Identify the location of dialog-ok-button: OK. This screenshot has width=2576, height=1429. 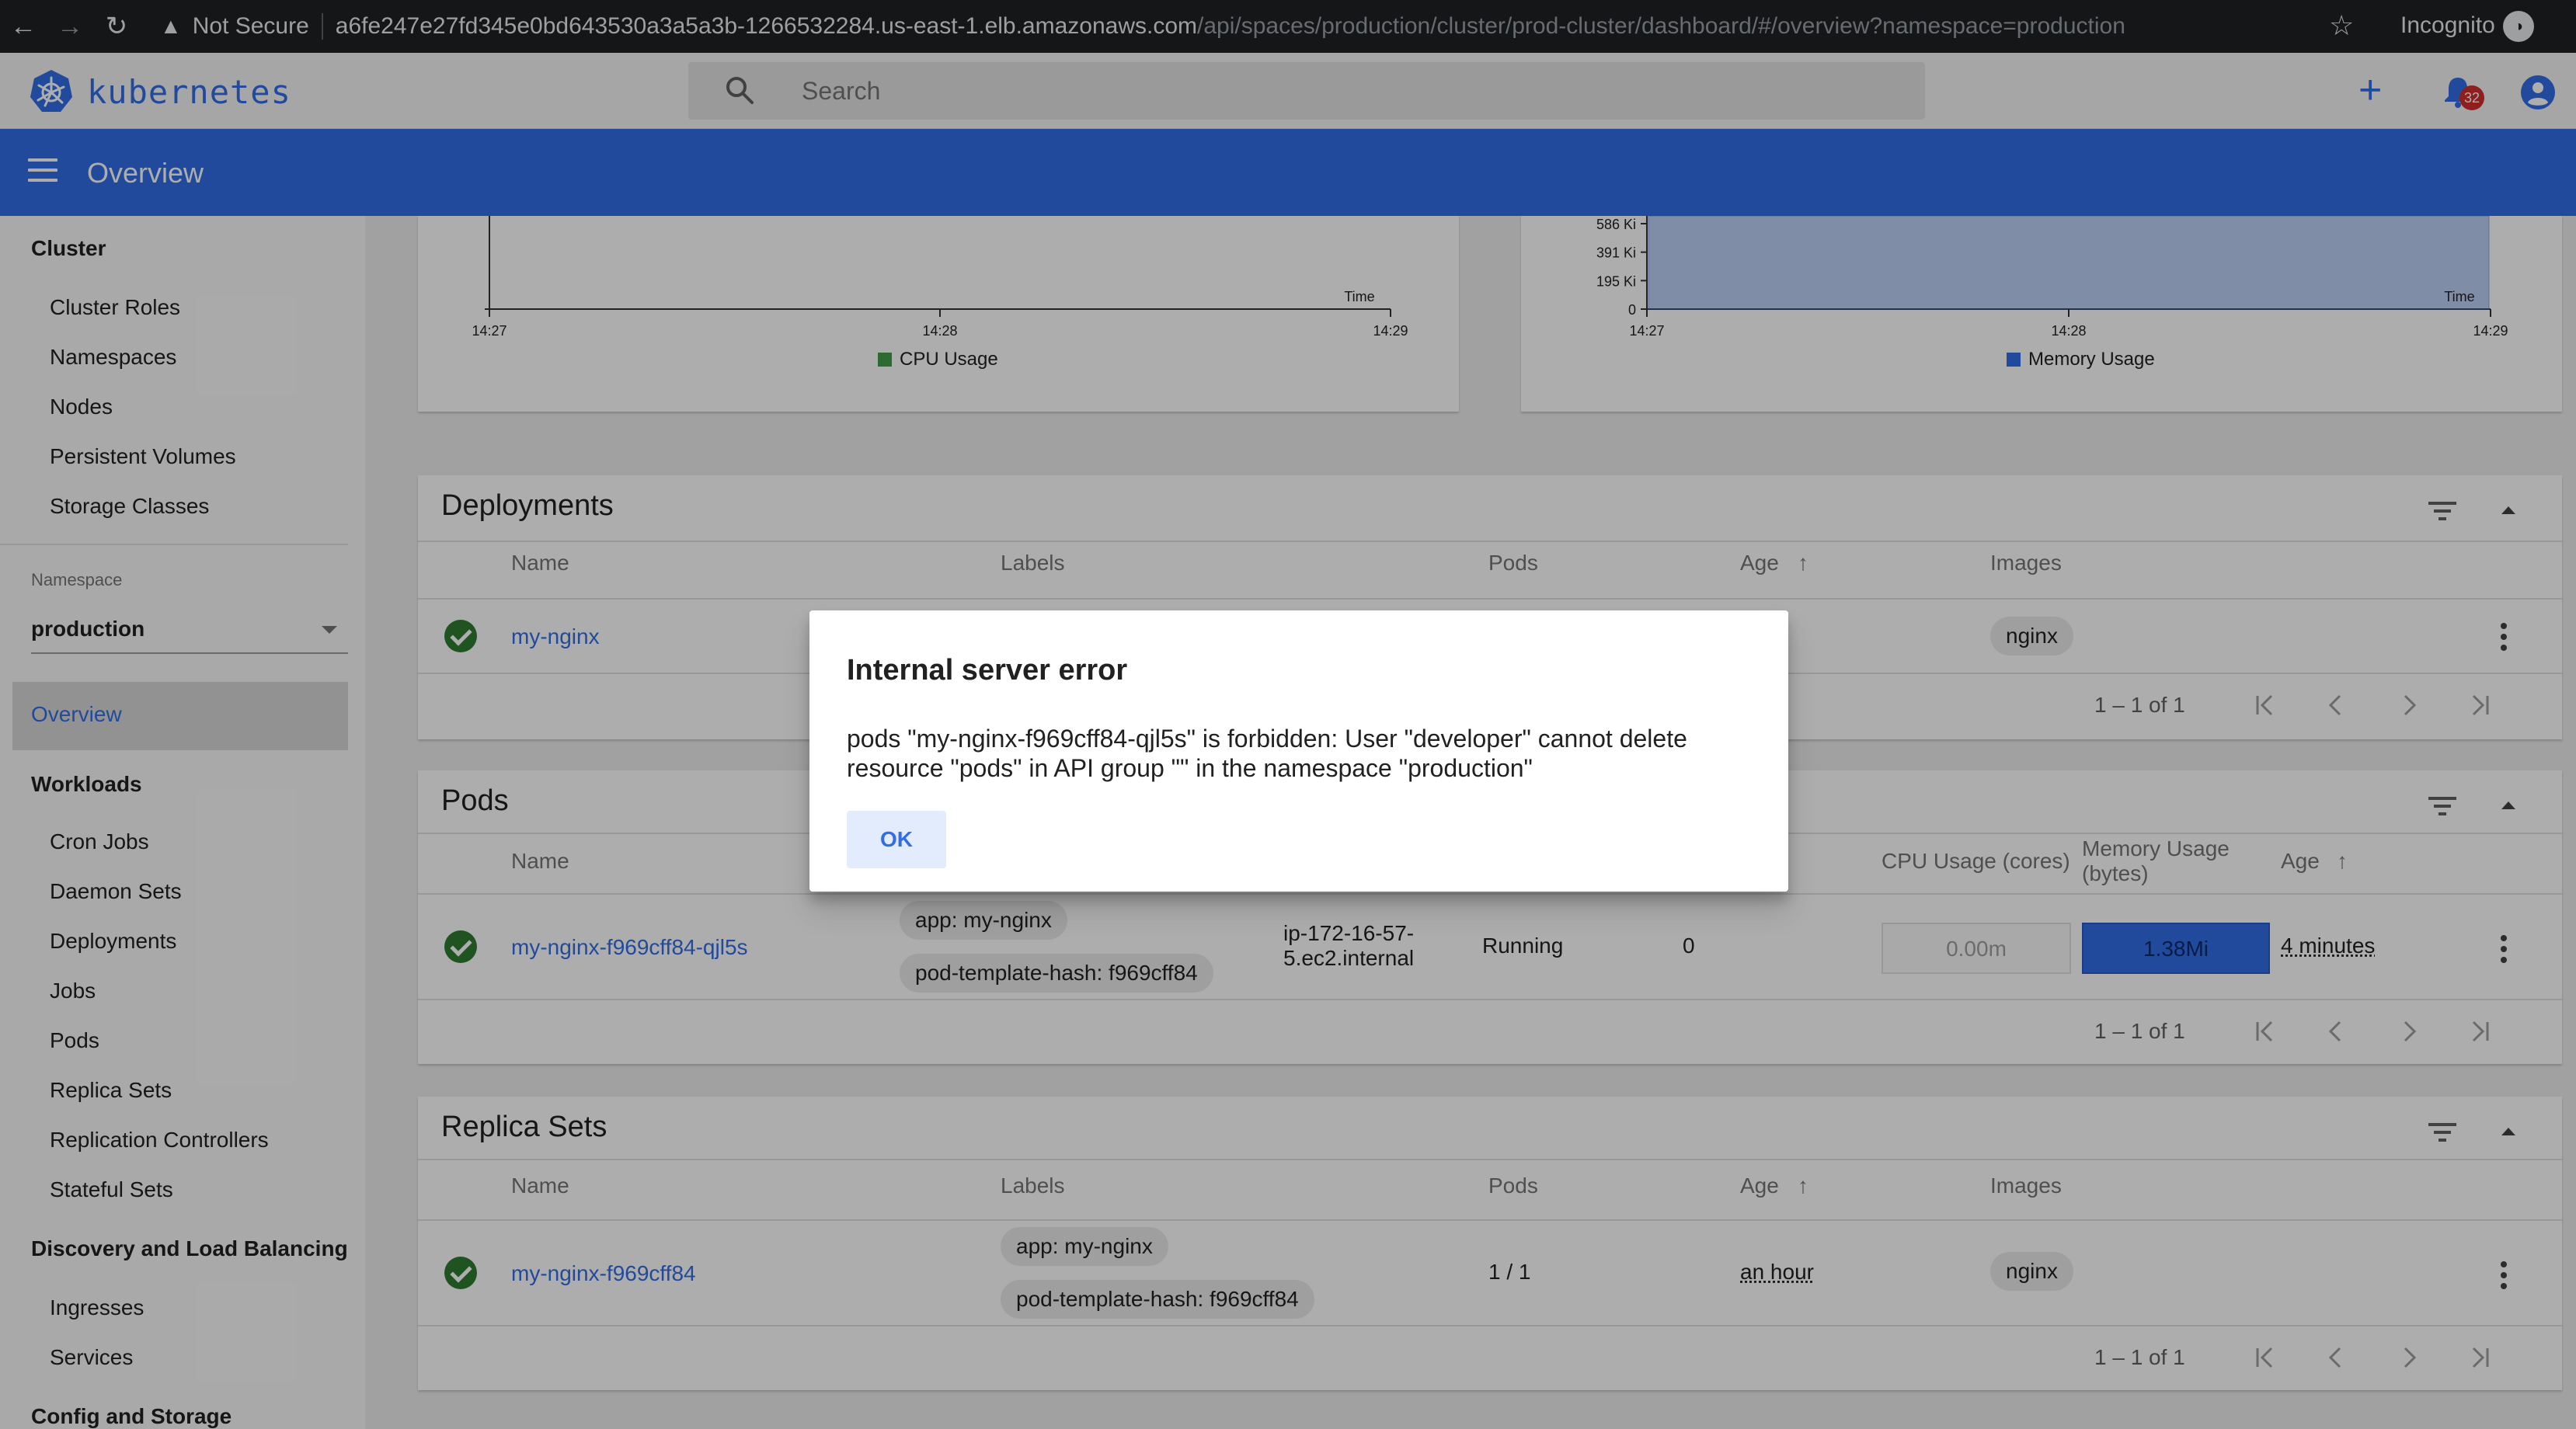
(896, 839).